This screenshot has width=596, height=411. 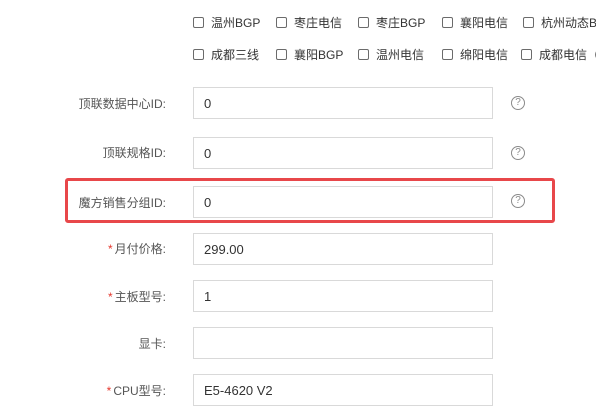 I want to click on input-value: E5-4620 V2, so click(x=238, y=390).